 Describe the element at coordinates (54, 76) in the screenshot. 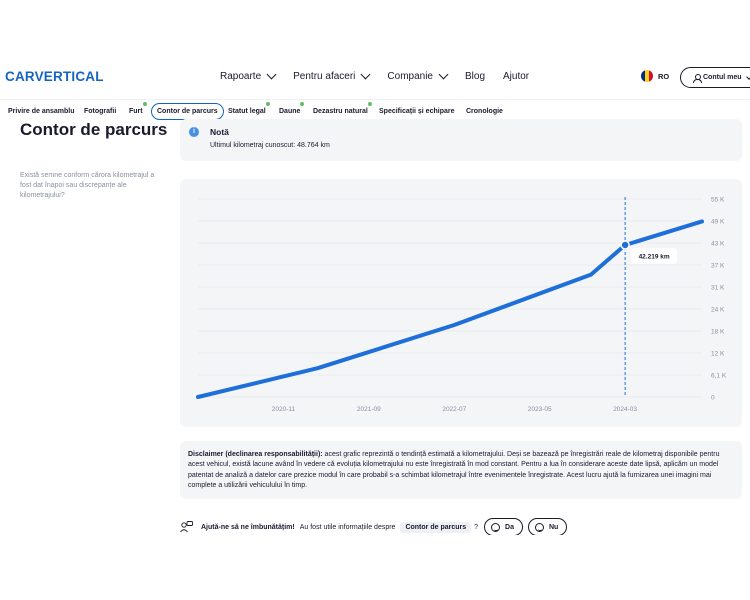

I see `brand-logo: CARVERTICAL` at that location.